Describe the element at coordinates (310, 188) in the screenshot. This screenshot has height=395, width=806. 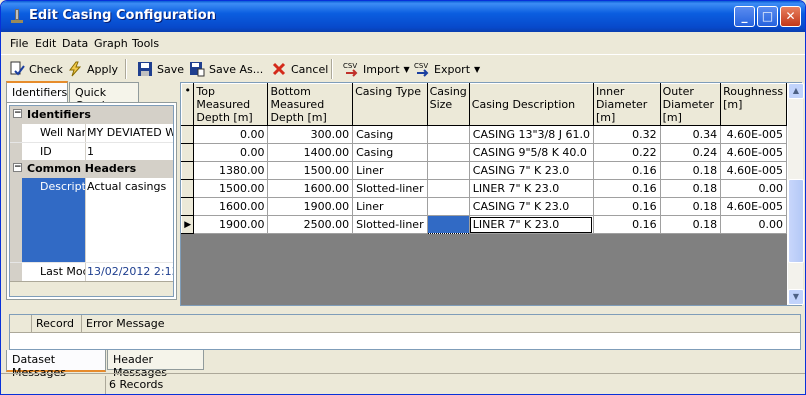
I see `cell-bottom-depth: 1600.00` at that location.